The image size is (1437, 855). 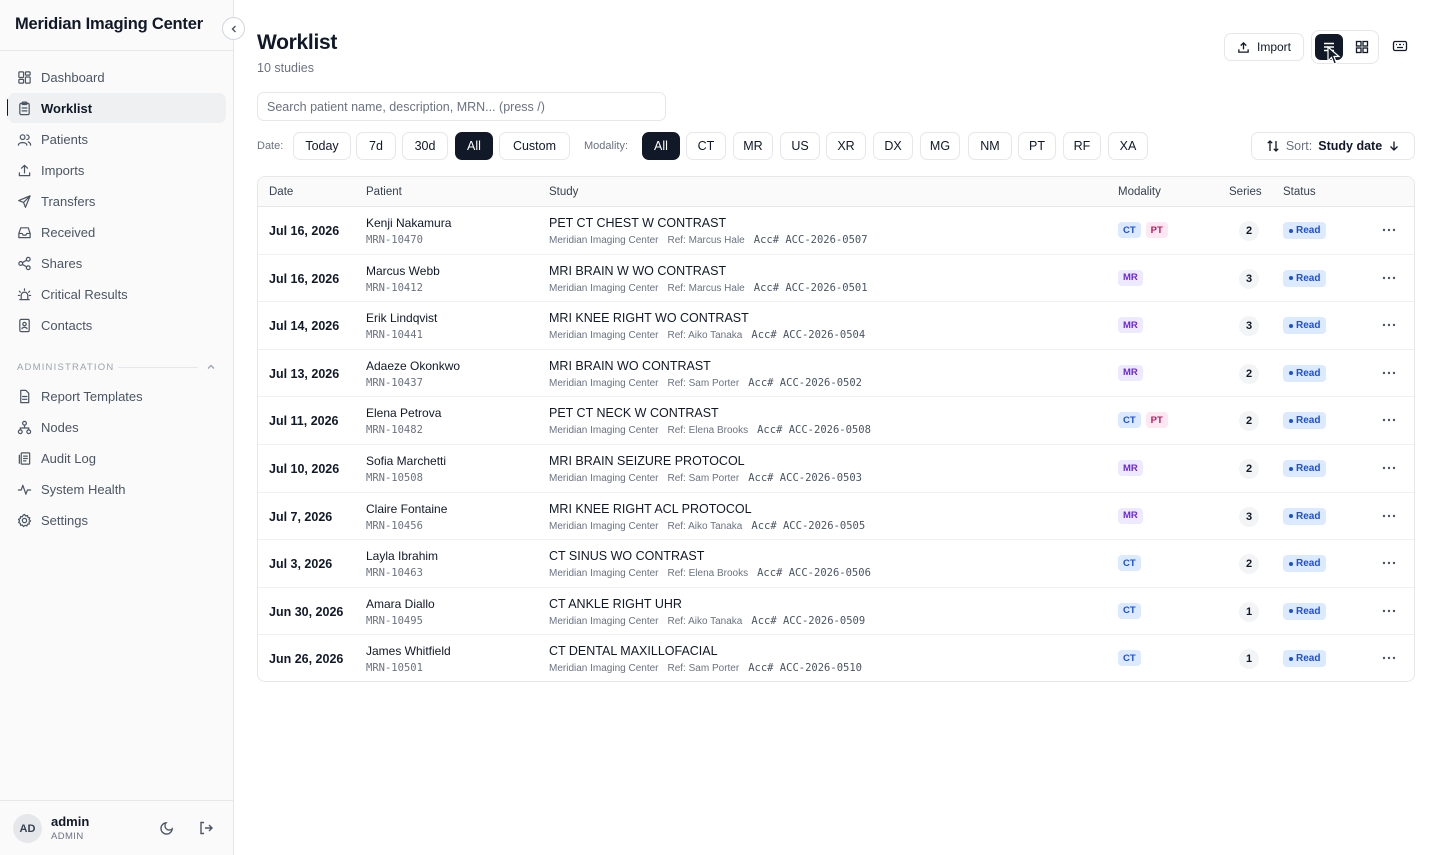 I want to click on collapse-sidebar-button, so click(x=233, y=28).